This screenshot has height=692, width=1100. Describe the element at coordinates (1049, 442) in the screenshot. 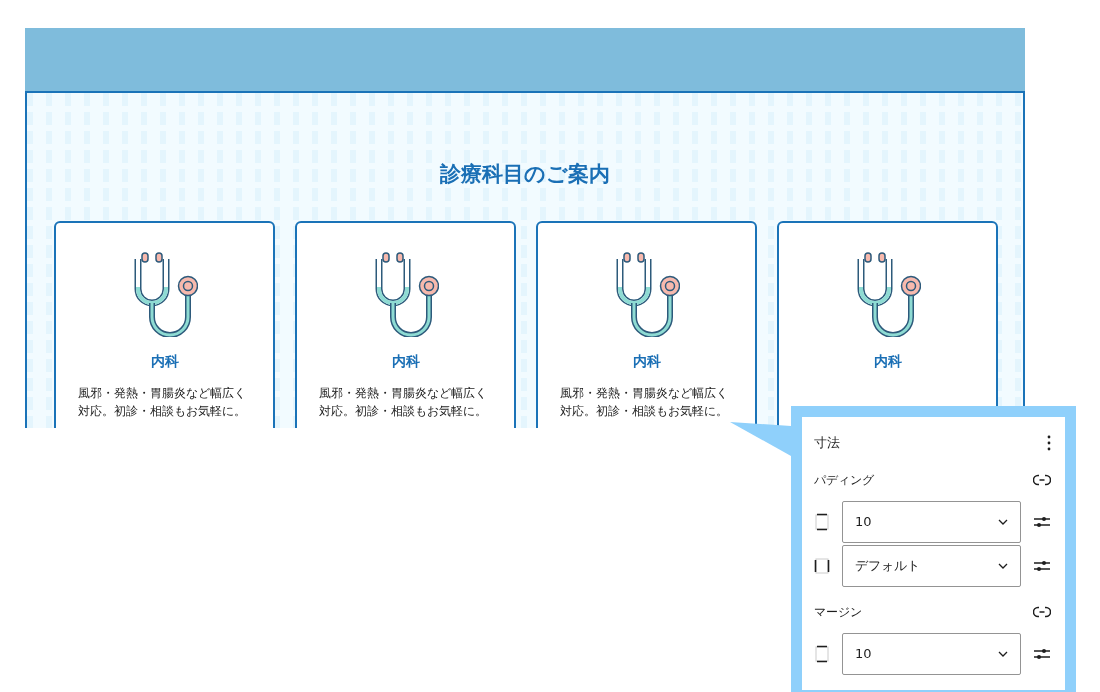

I see `more-options-icon` at that location.